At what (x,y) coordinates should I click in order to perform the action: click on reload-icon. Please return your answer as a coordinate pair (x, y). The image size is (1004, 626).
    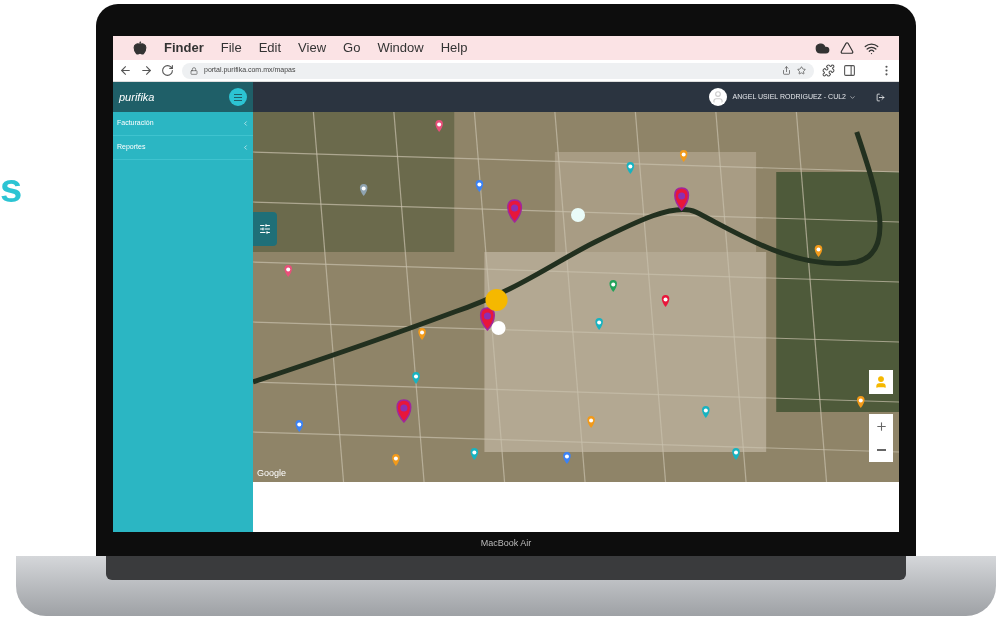
    Looking at the image, I should click on (167, 70).